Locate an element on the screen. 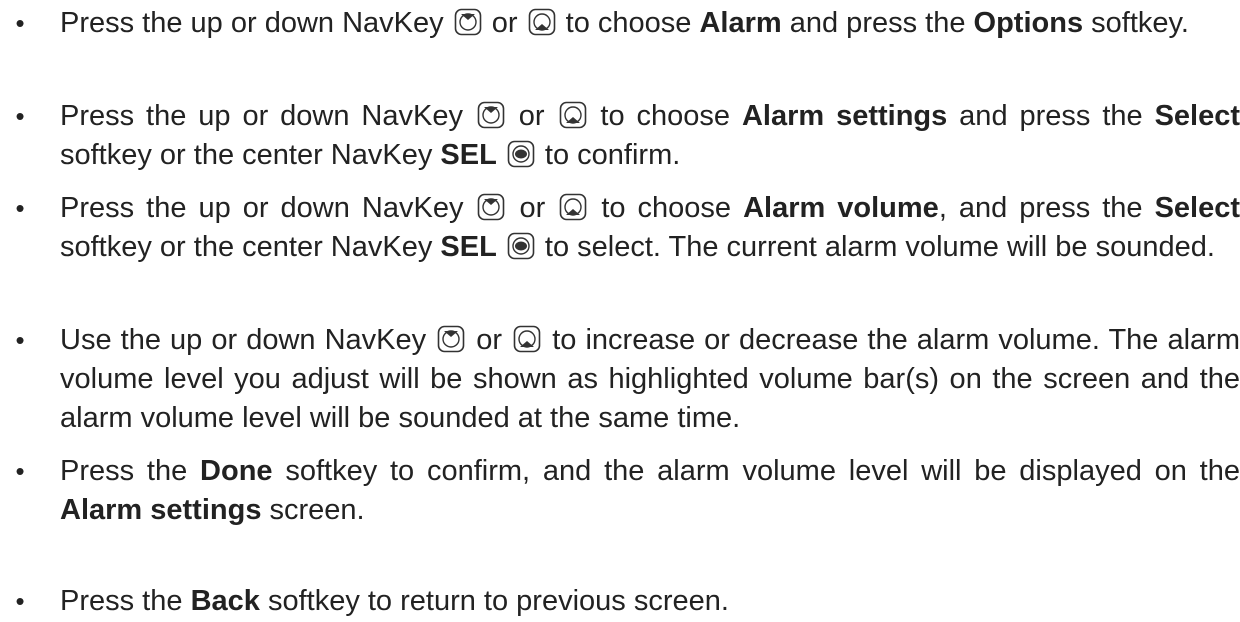 The height and width of the screenshot is (622, 1240). bold-term: Done is located at coordinates (236, 471).